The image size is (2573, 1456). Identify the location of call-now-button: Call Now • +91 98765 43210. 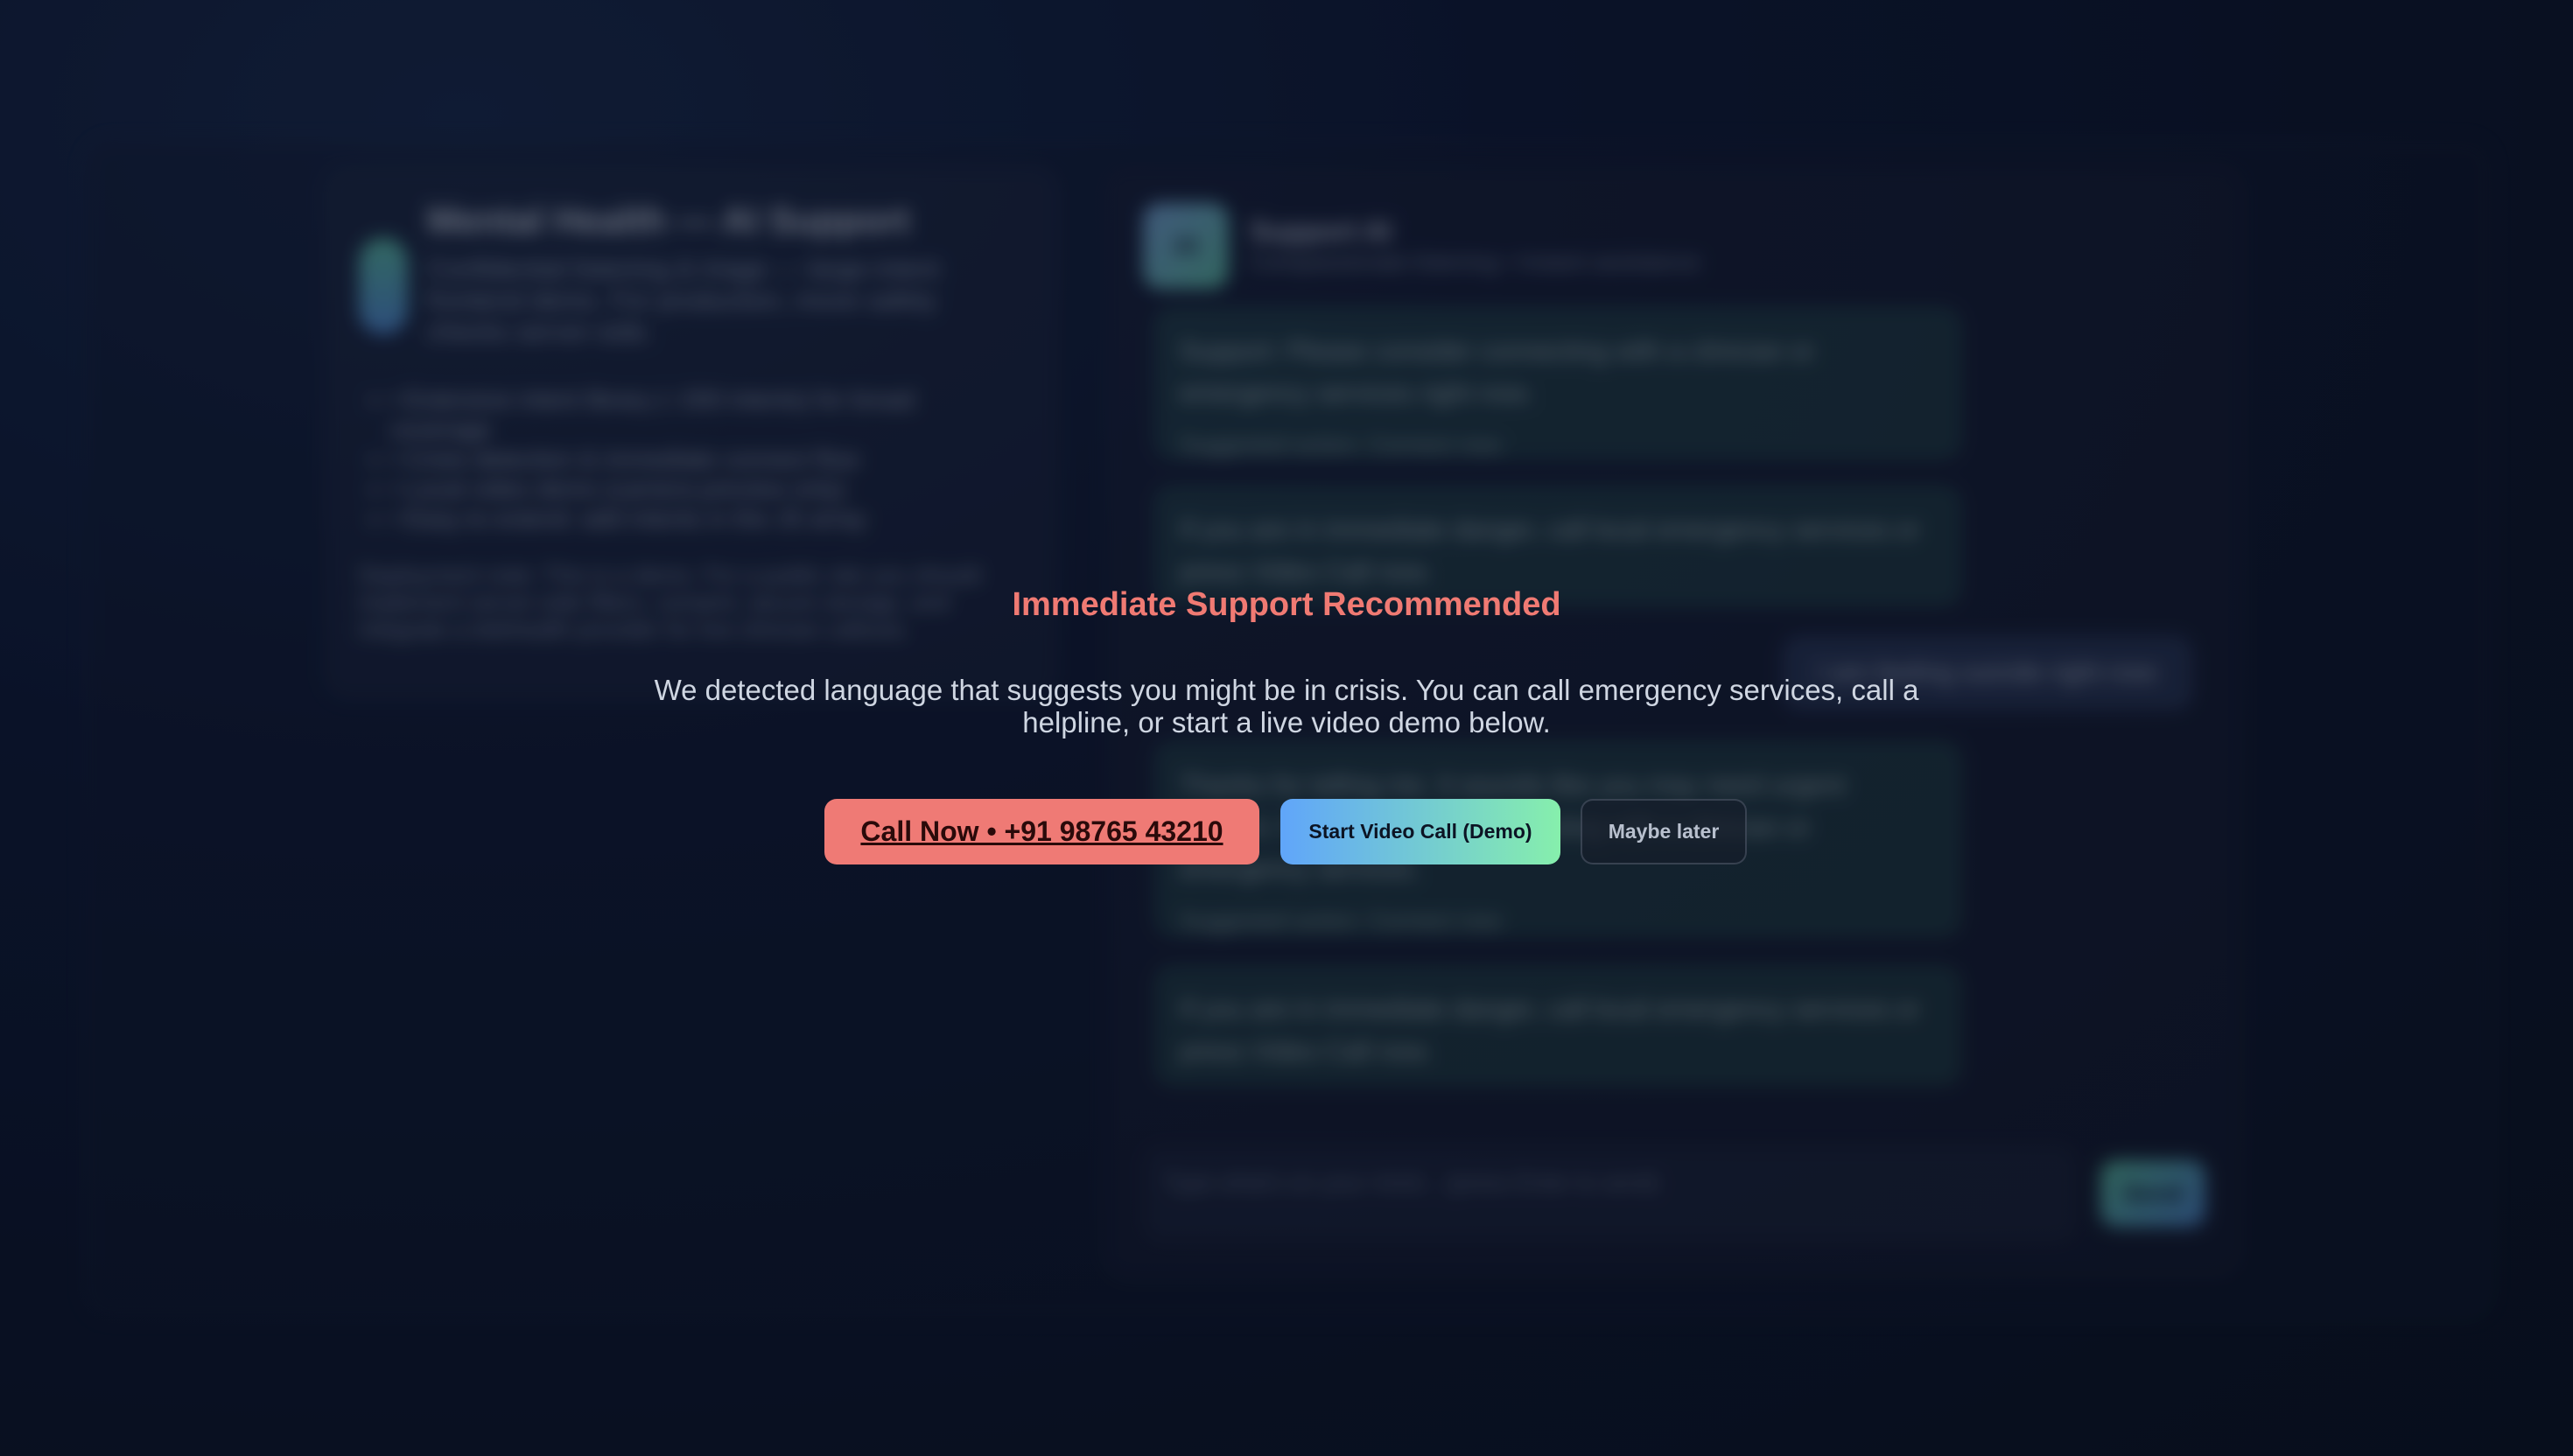
(1041, 831).